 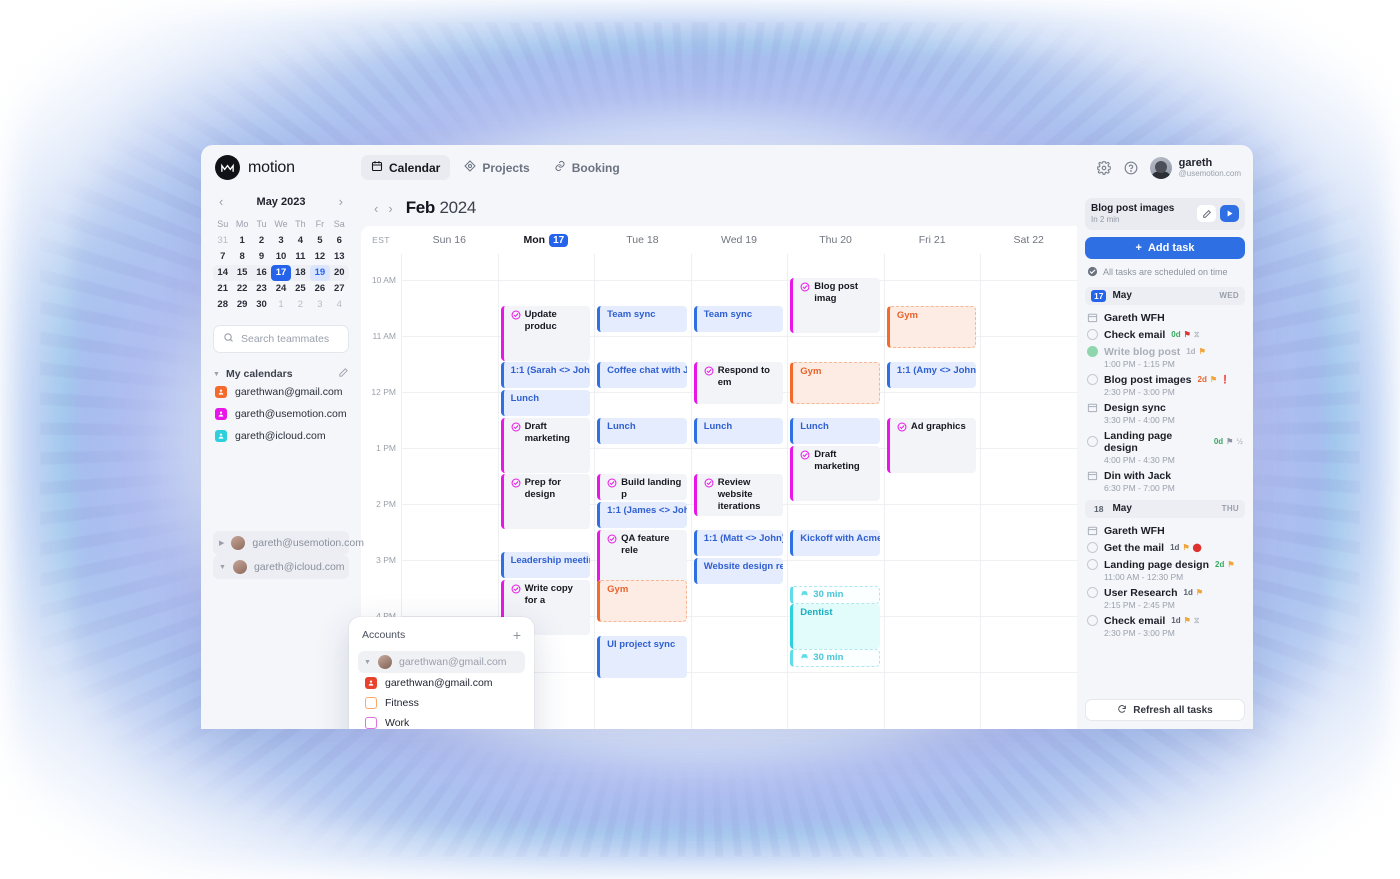 What do you see at coordinates (1028, 491) in the screenshot?
I see `calendar-day-column` at bounding box center [1028, 491].